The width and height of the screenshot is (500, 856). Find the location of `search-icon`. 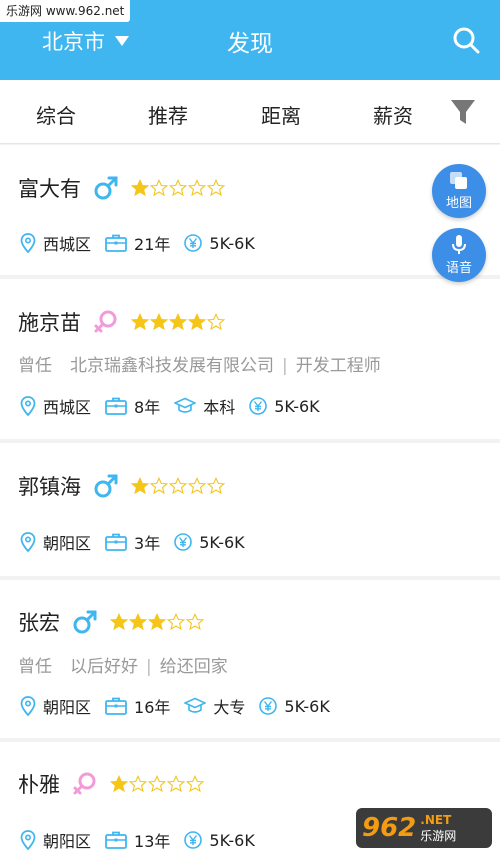

search-icon is located at coordinates (466, 40).